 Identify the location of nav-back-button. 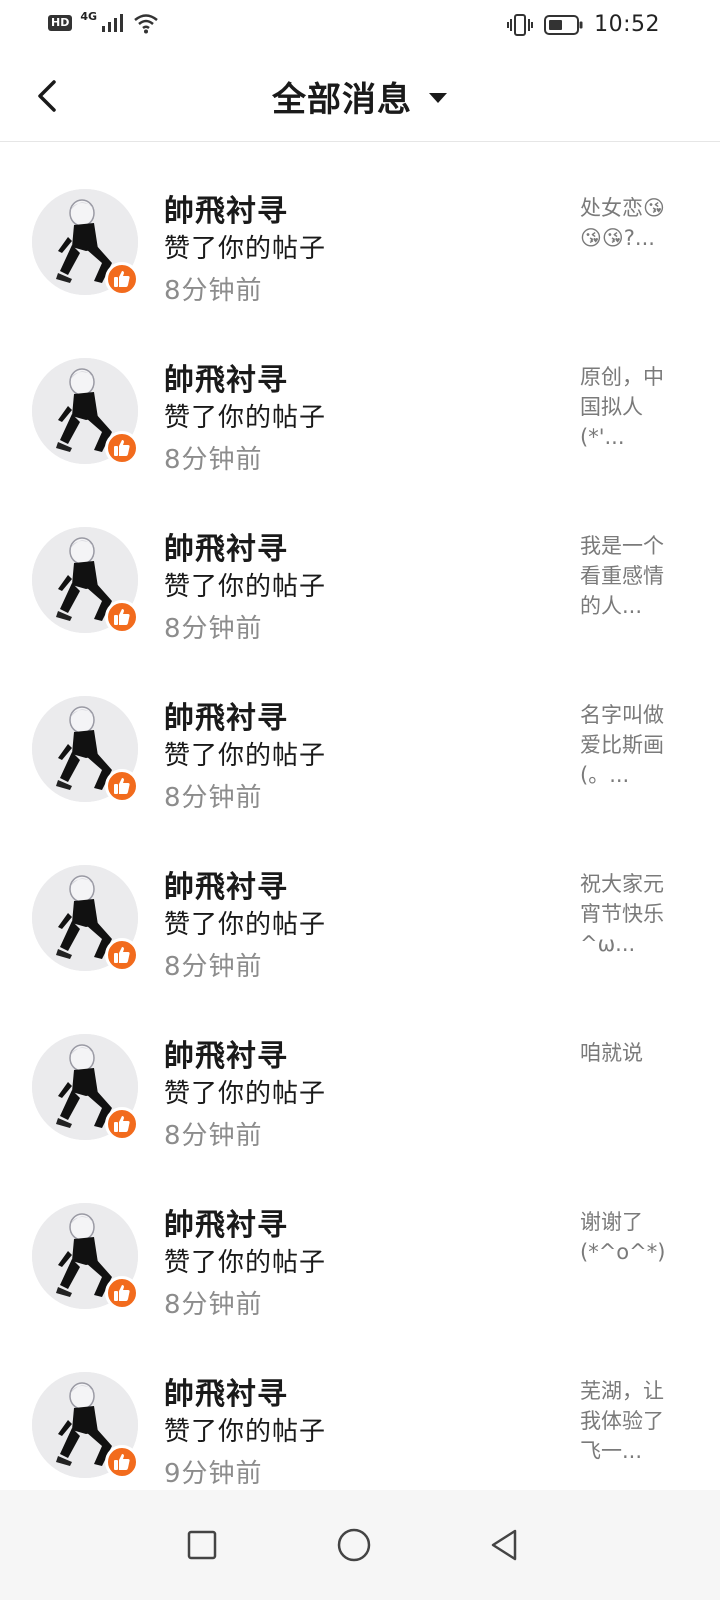
(504, 1545).